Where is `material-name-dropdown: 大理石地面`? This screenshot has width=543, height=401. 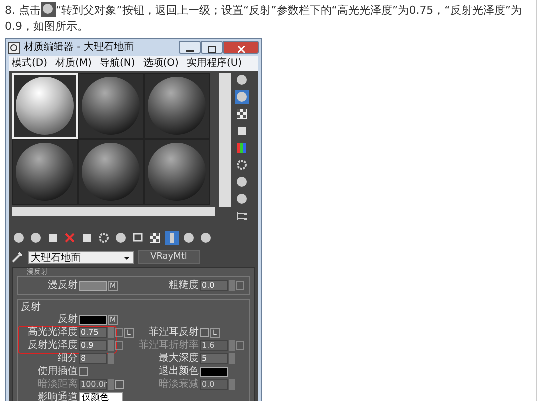
material-name-dropdown: 大理石地面 is located at coordinates (81, 257).